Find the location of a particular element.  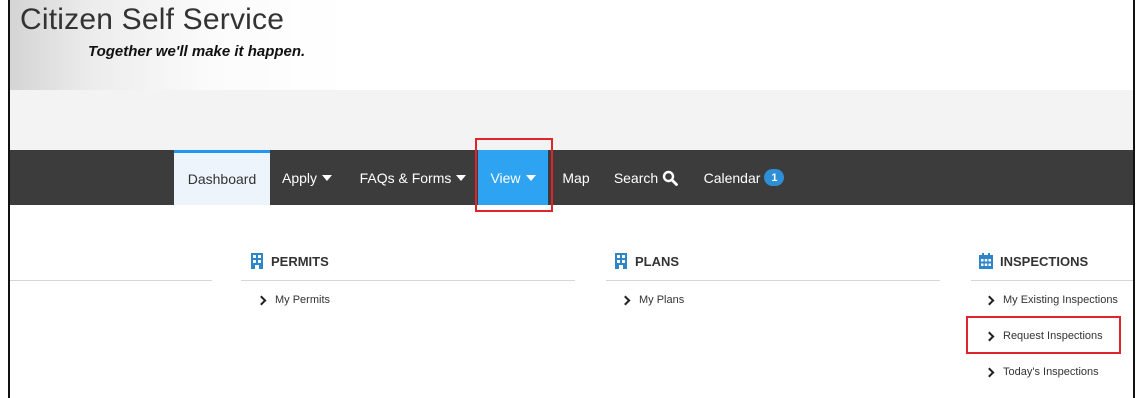

link-my-existing-inspections-label: My Existing Inspections is located at coordinates (1060, 300).